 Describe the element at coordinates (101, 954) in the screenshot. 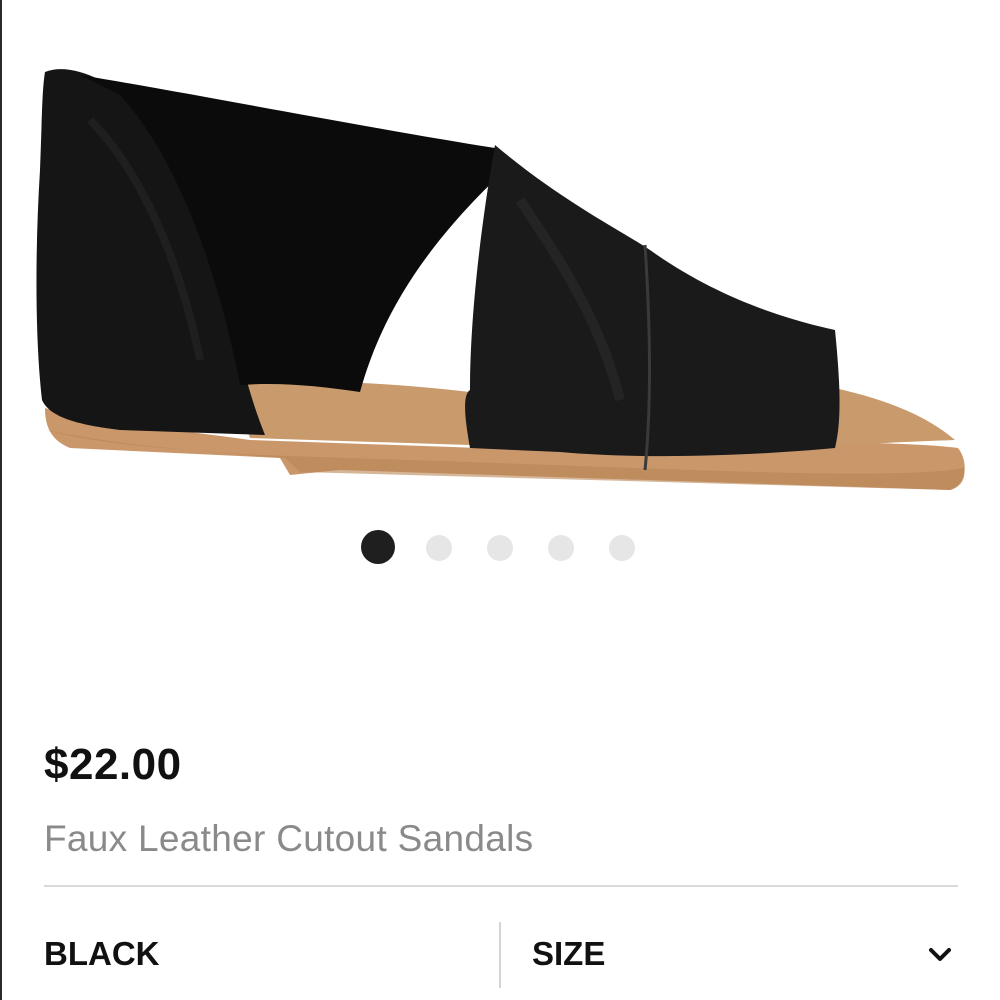

I see `color-selector: BLACK` at that location.